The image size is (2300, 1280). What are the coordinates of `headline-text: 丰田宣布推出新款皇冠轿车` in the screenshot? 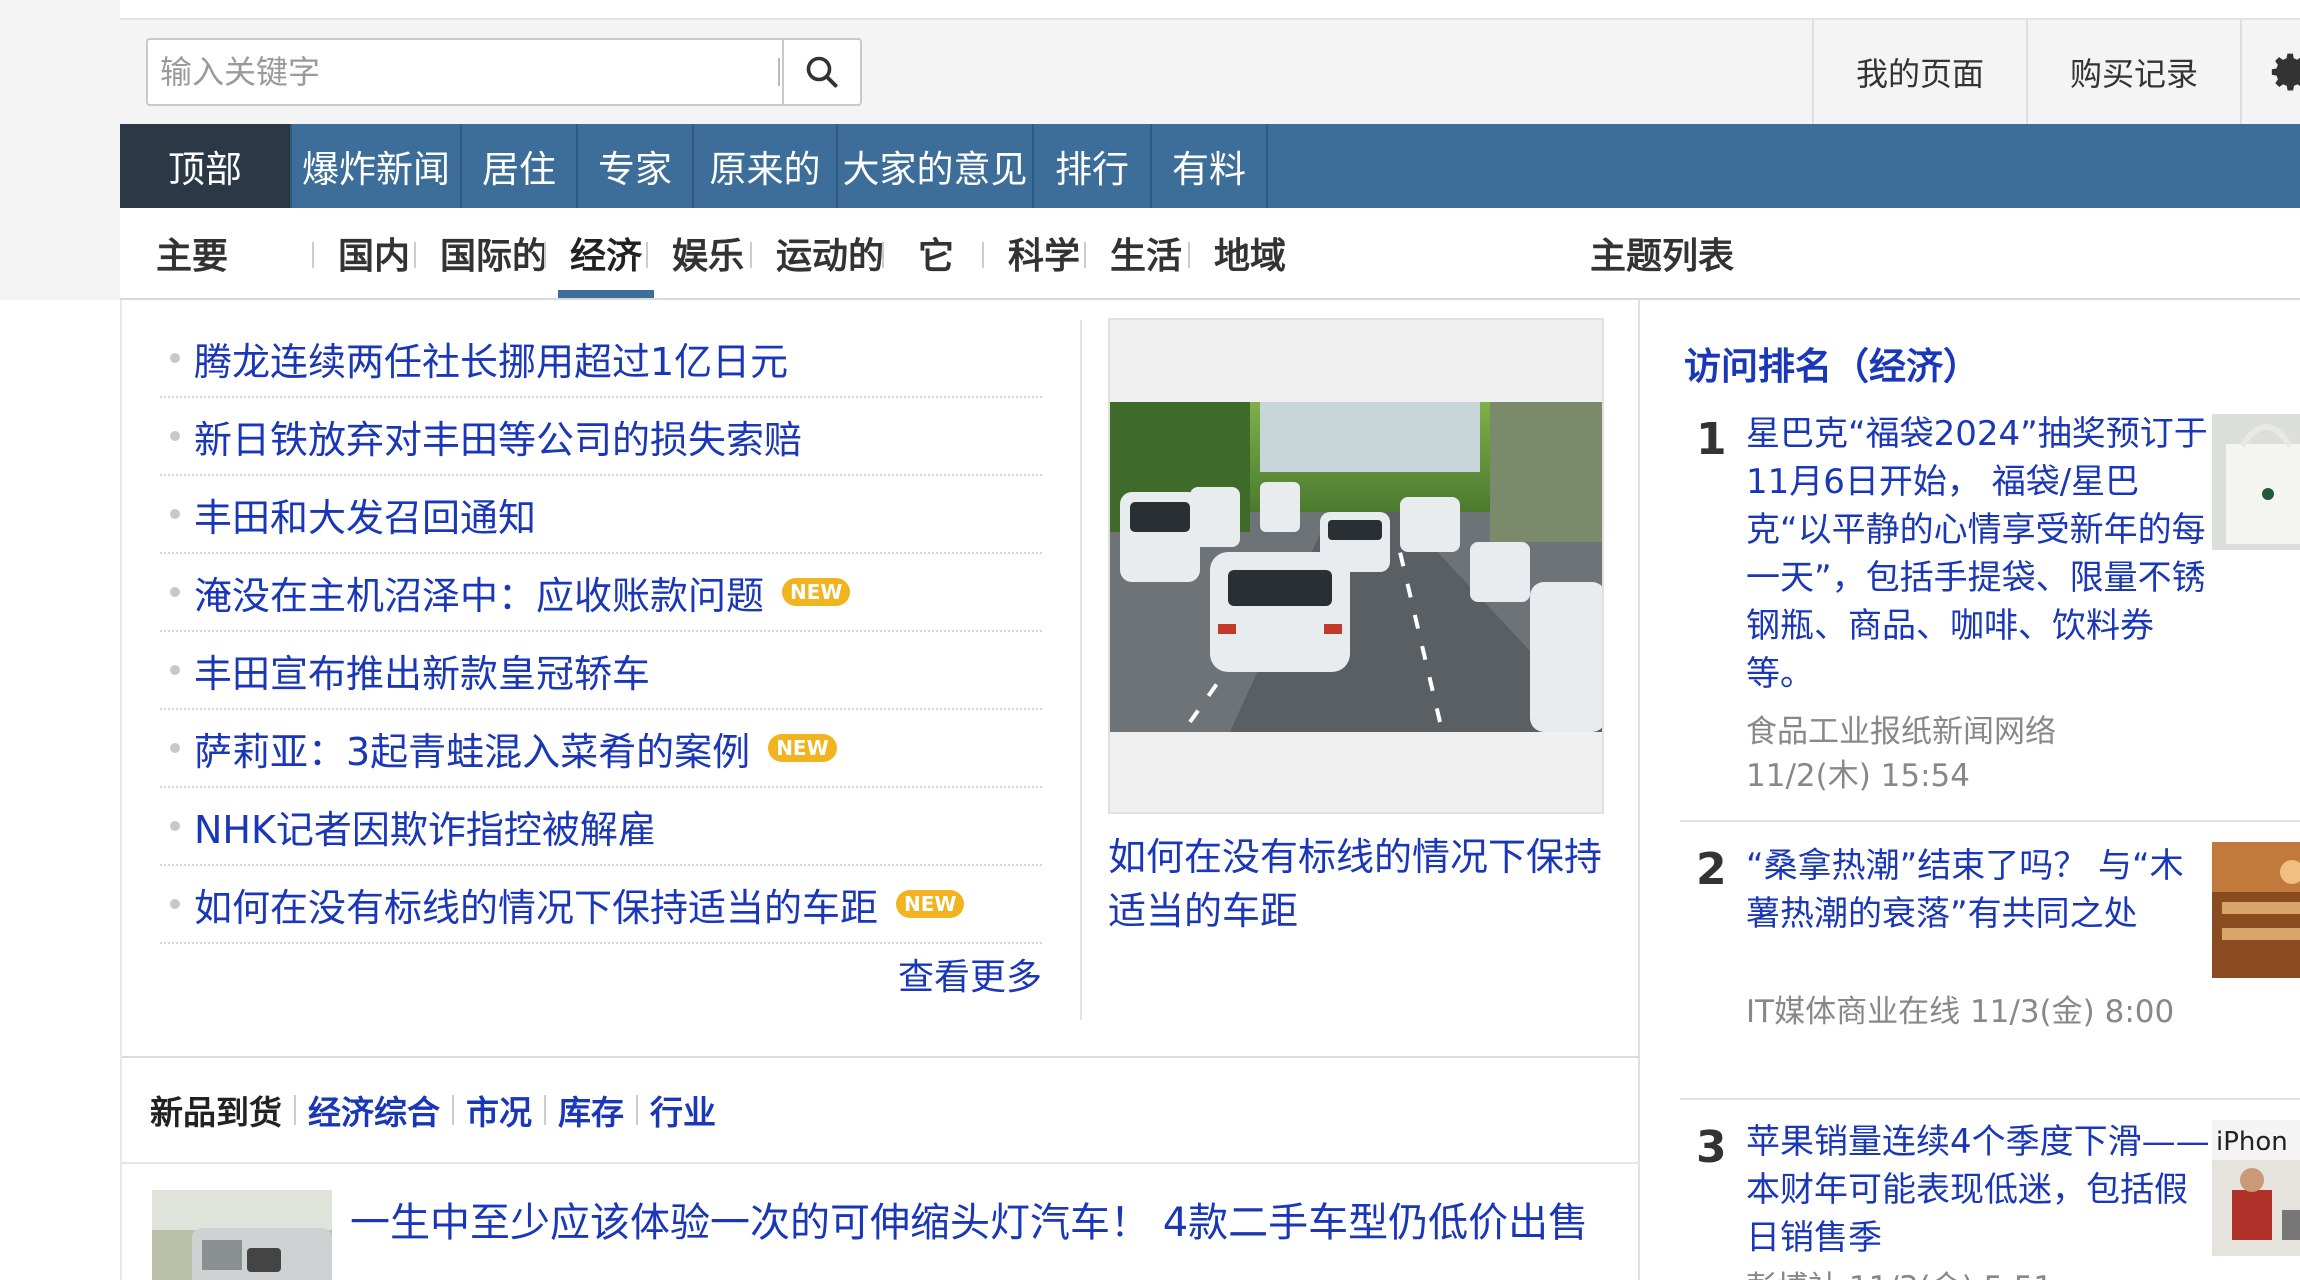 It's located at (422, 673).